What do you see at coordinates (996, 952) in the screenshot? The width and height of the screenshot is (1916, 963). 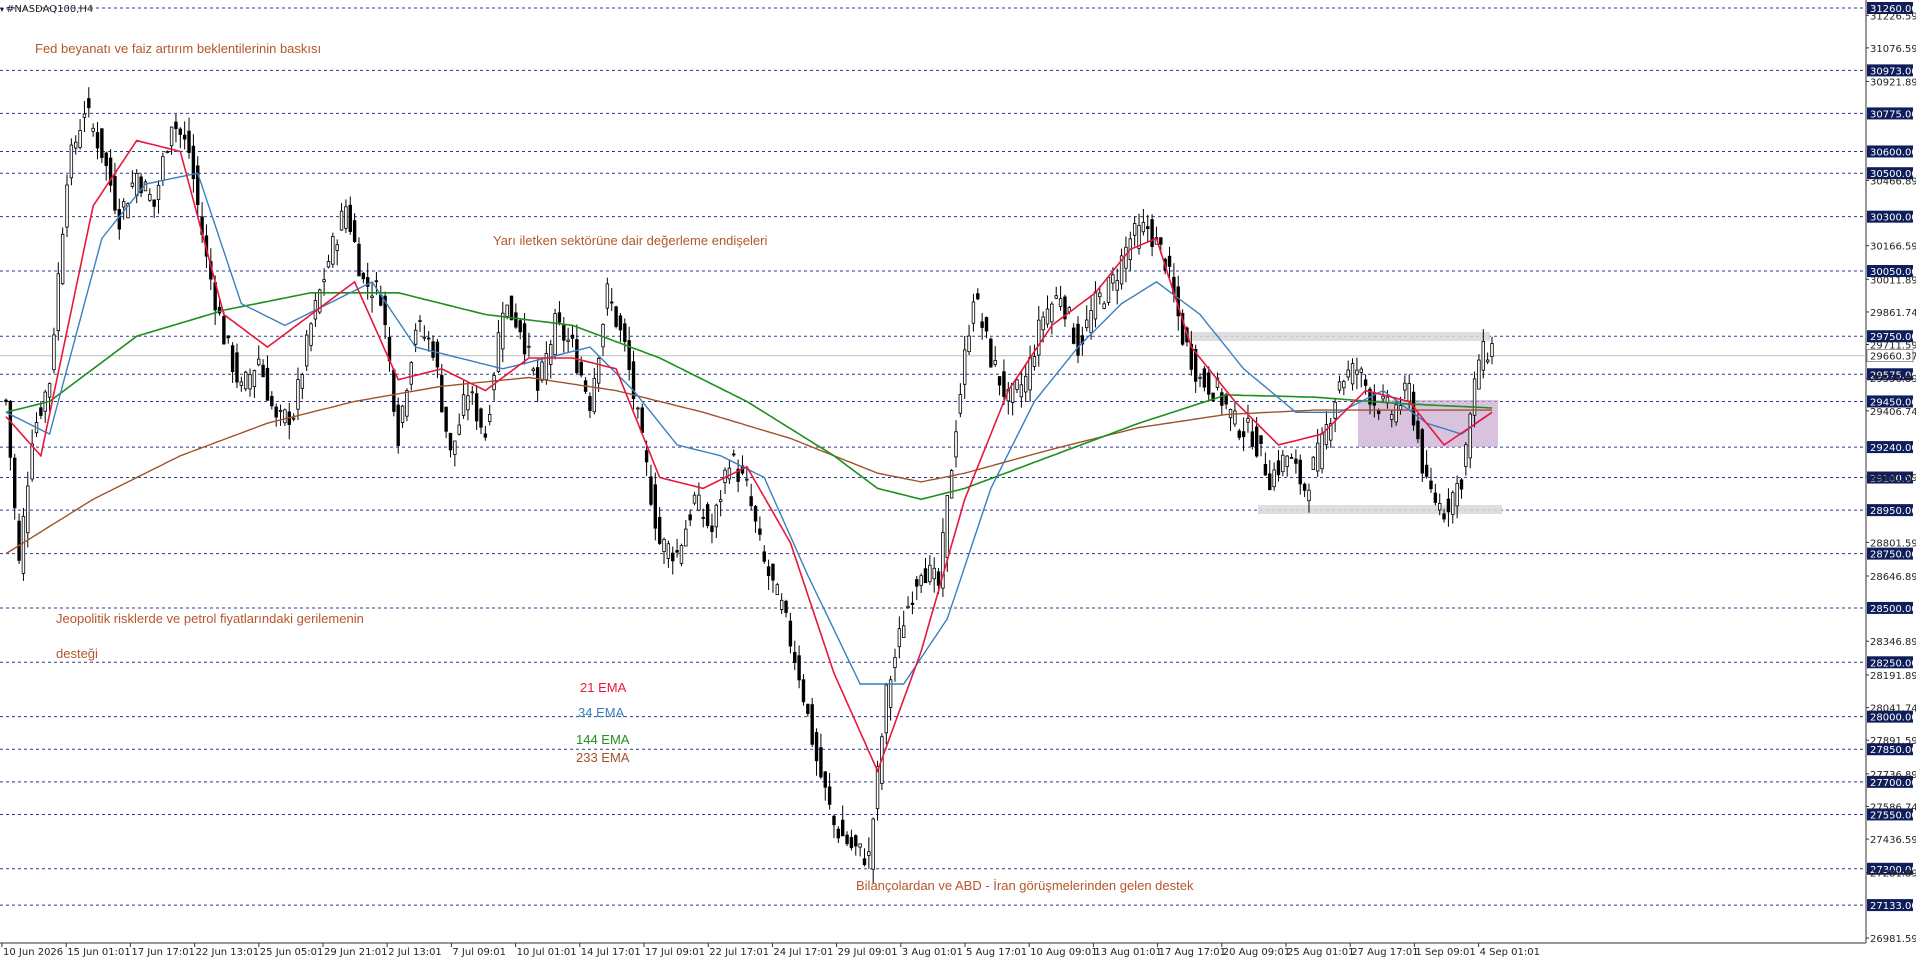 I see `x-tick-label: 5 Aug 17:01` at bounding box center [996, 952].